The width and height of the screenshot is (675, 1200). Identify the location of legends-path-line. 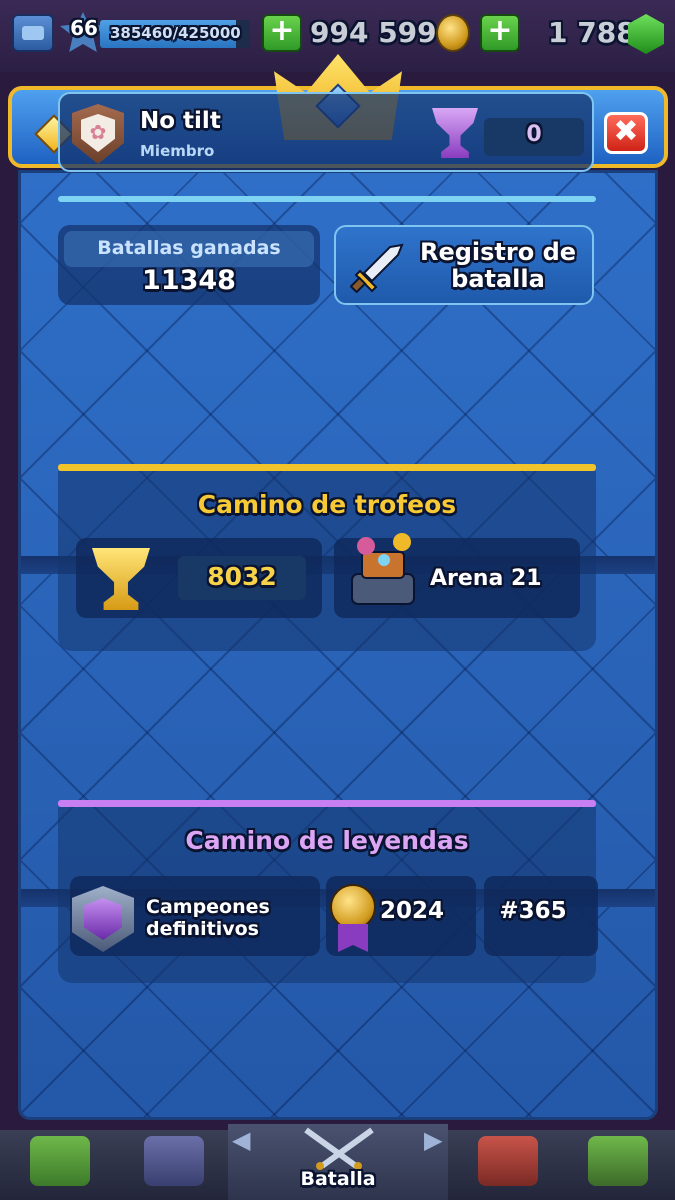
(327, 803).